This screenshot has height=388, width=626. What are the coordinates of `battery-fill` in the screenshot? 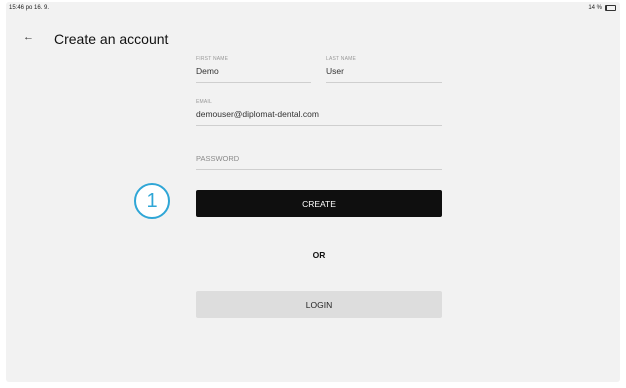 It's located at (607, 8).